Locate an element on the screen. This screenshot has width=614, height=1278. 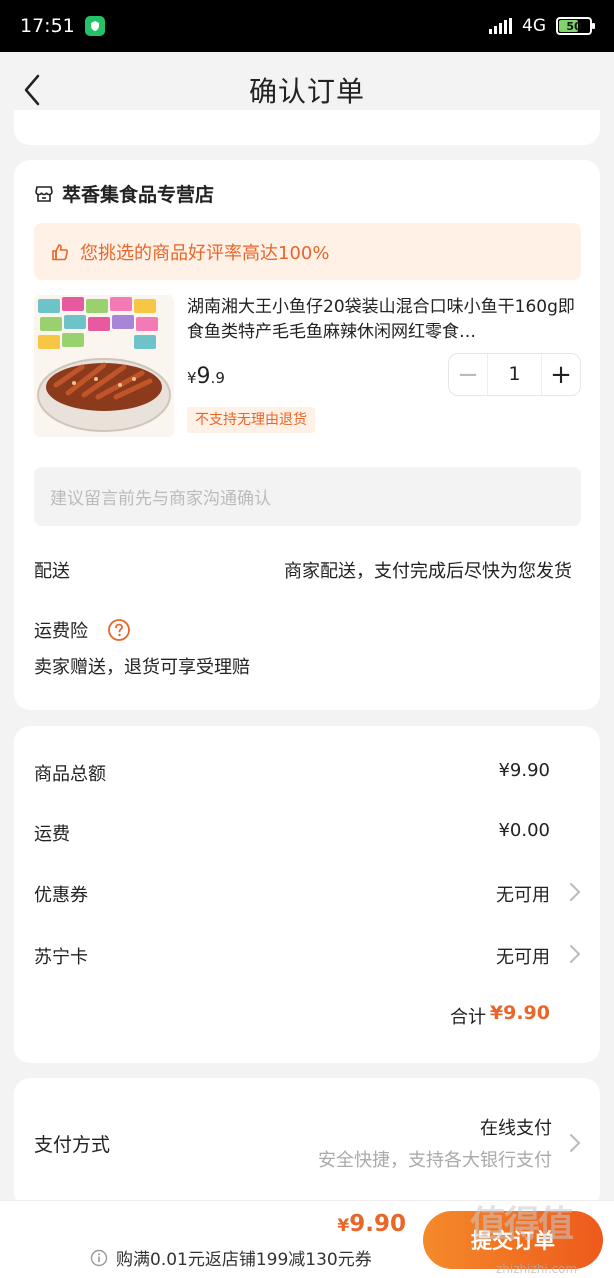
watermark-logo: 值得值 is located at coordinates (522, 1224).